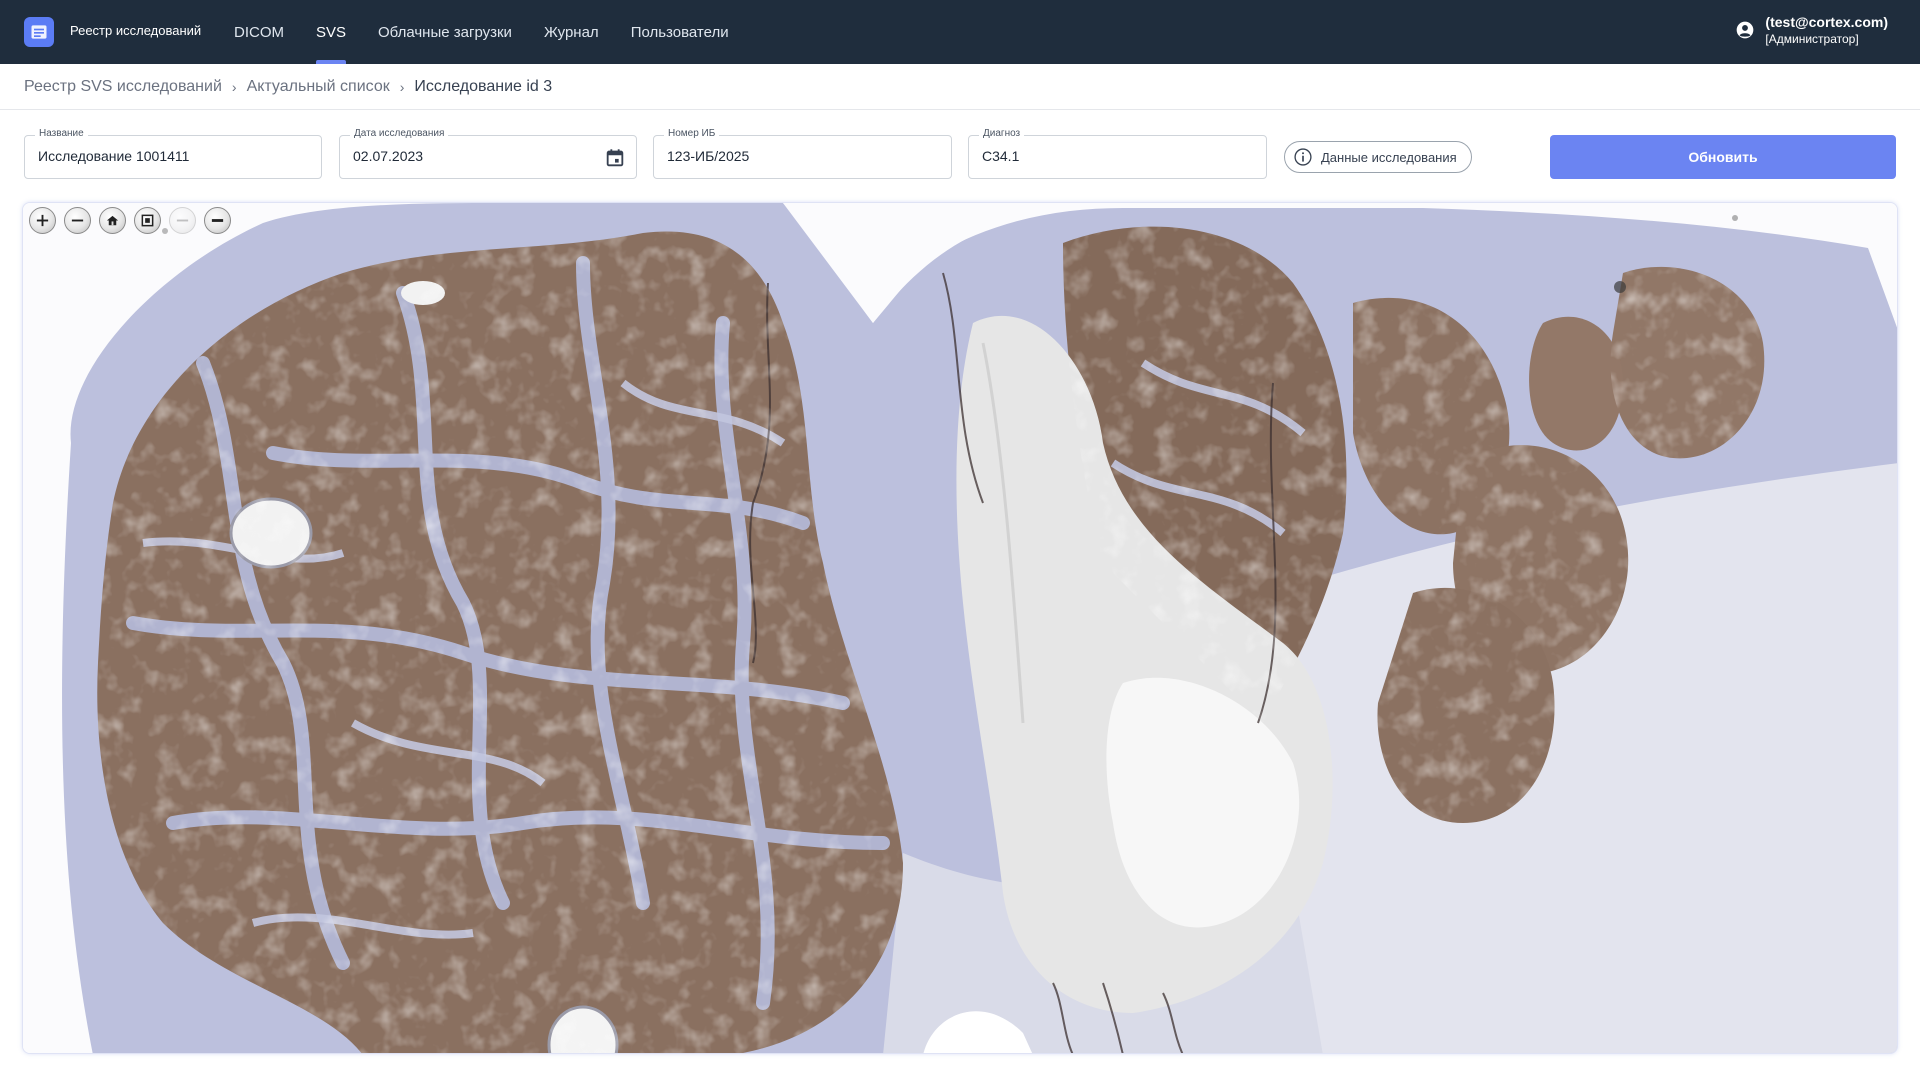 This screenshot has width=1920, height=1080. I want to click on nav-item-users: Пользователи, so click(680, 32).